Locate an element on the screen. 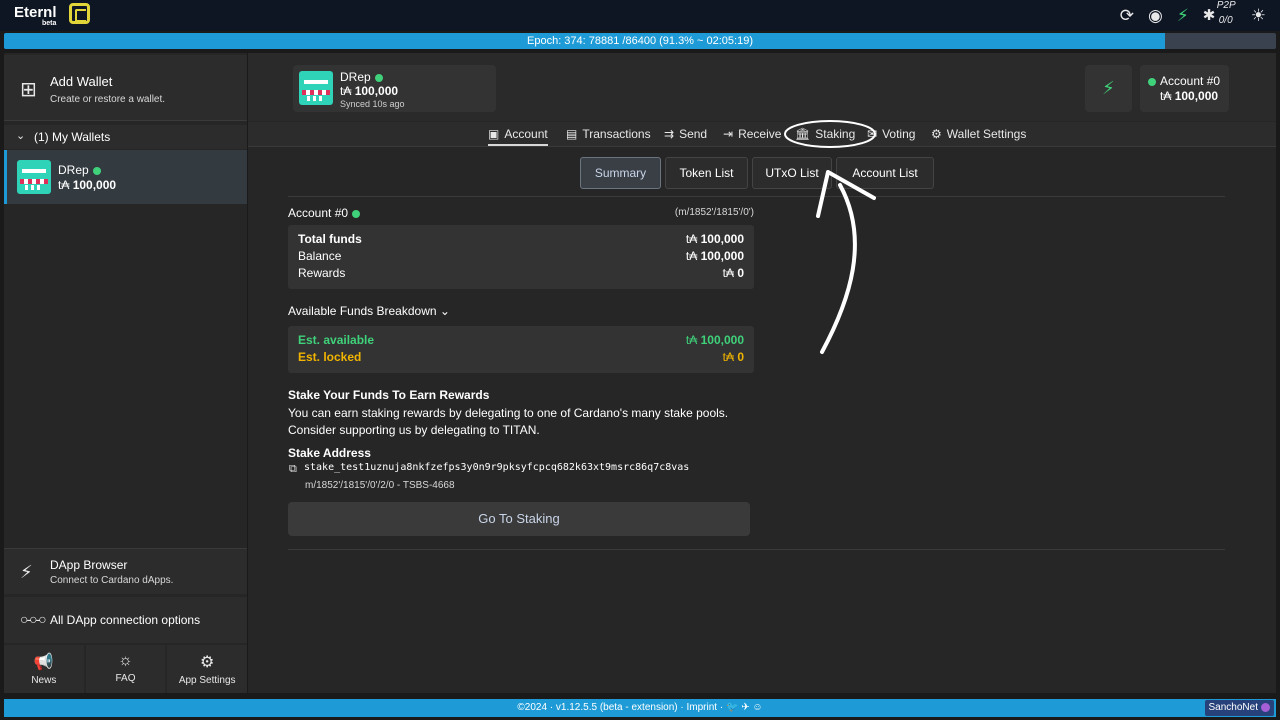 This screenshot has height=720, width=1280. faq-button: ☼ FAQ is located at coordinates (125, 669).